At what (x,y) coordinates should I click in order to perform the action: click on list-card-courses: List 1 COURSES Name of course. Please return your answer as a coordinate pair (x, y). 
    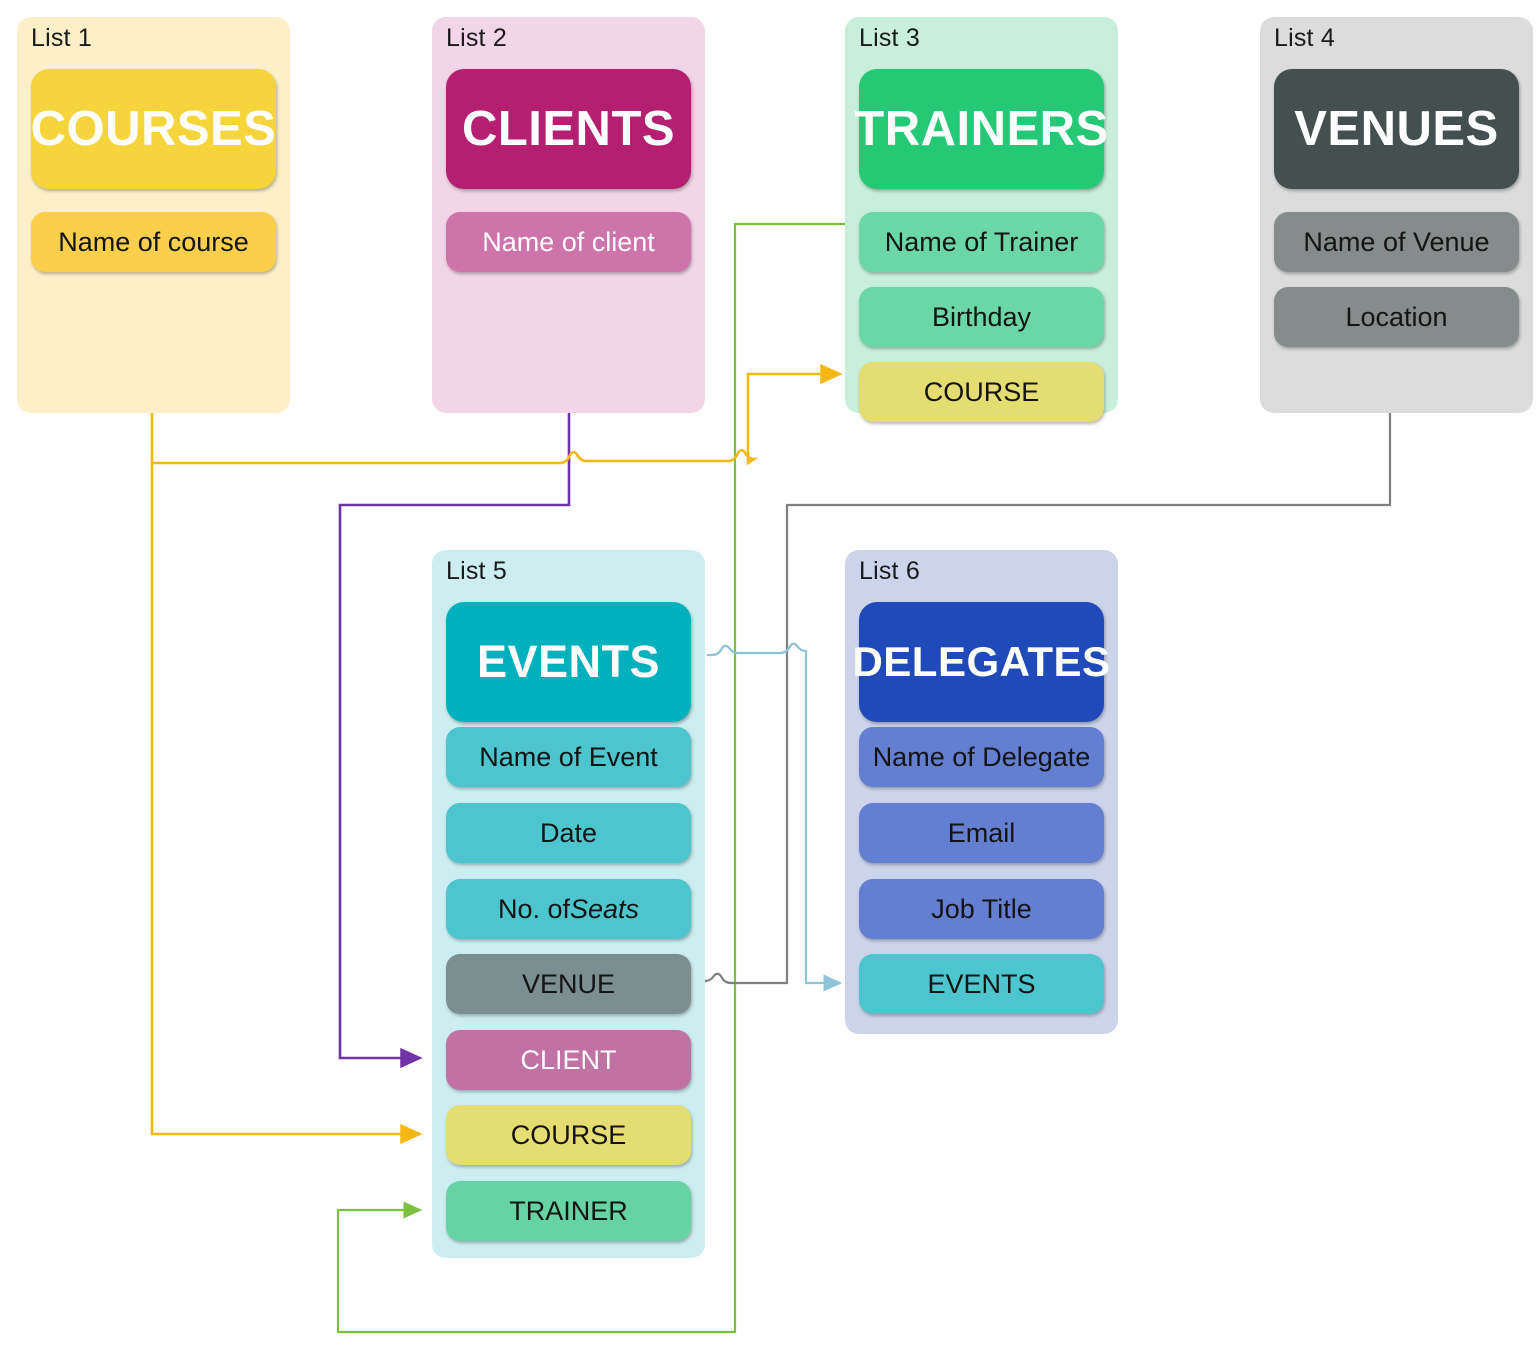
    Looking at the image, I should click on (153, 215).